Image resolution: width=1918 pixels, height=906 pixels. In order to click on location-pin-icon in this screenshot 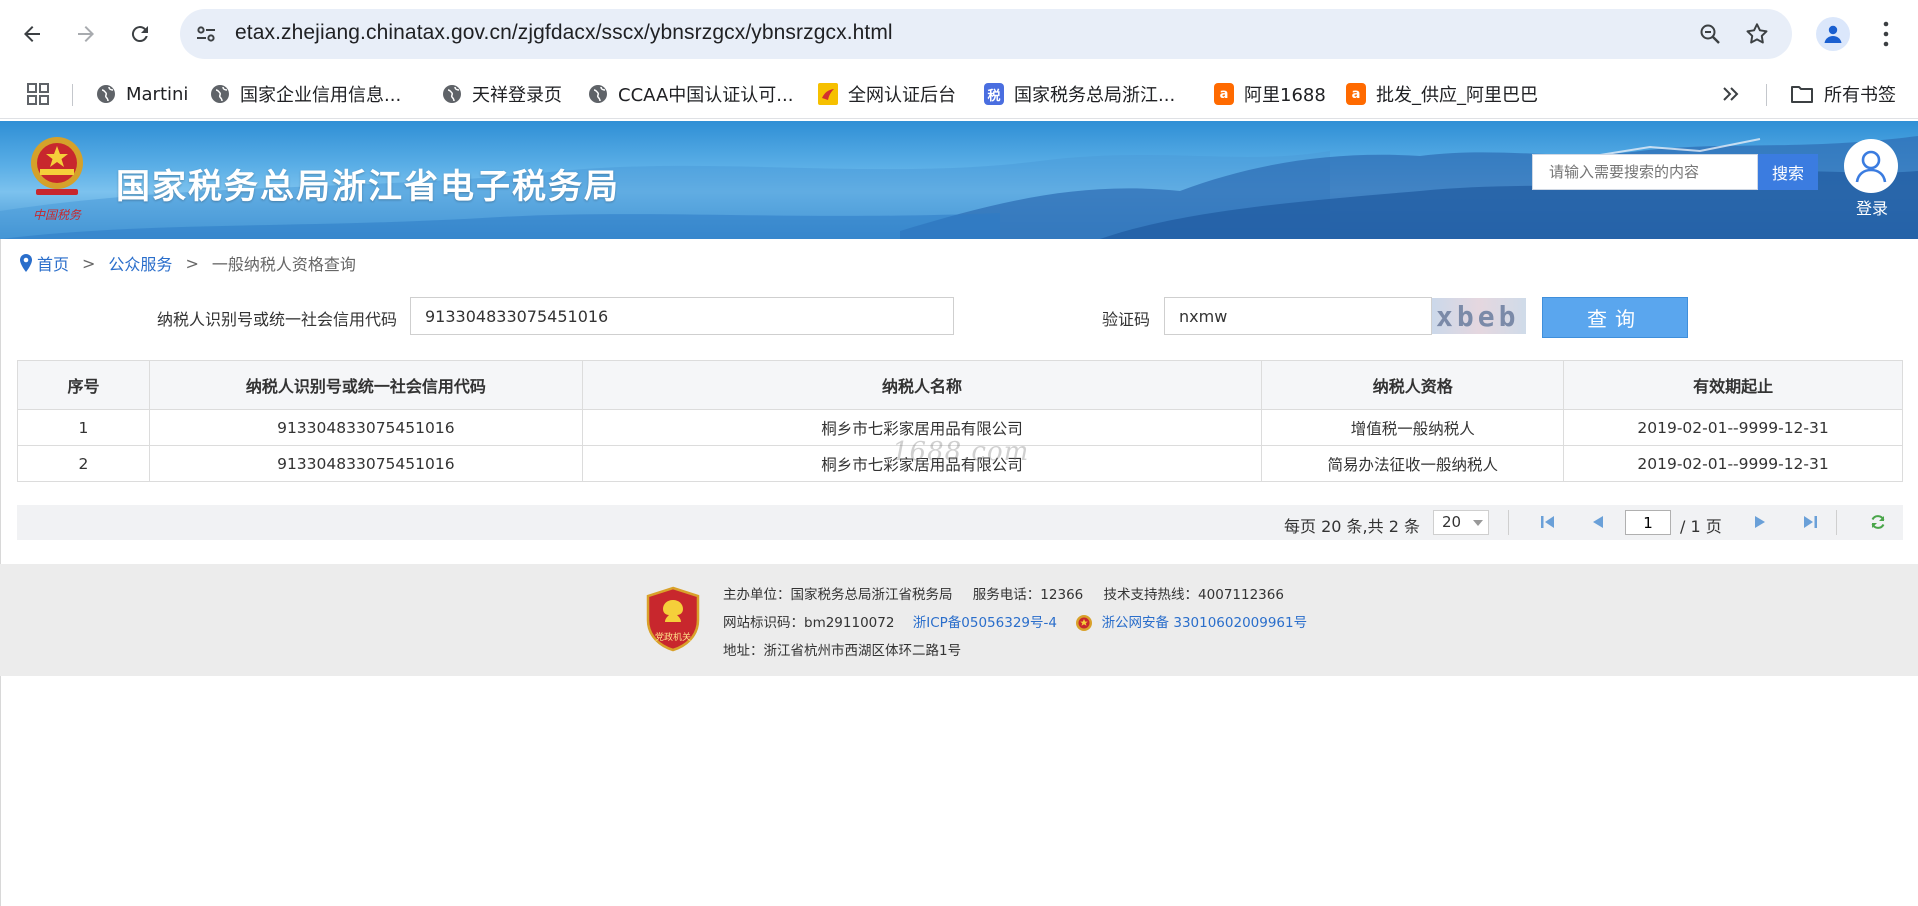, I will do `click(26, 263)`.